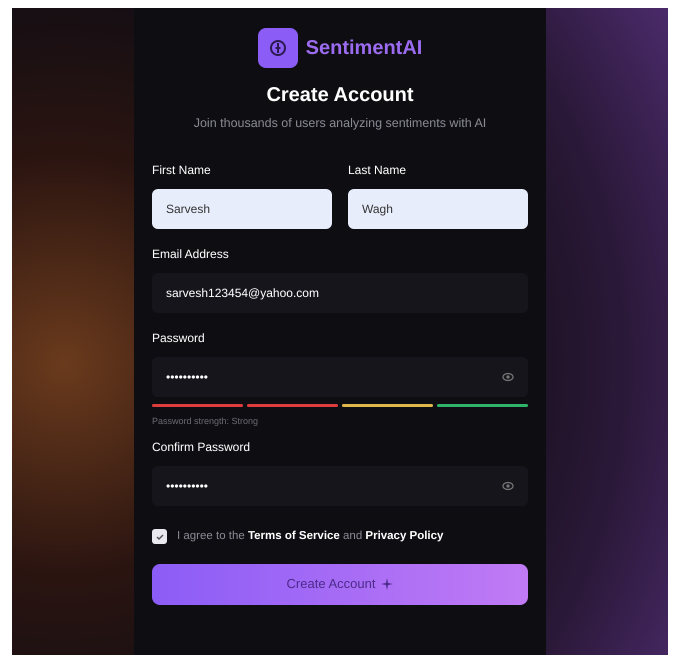 Image resolution: width=680 pixels, height=655 pixels. I want to click on field-label: Email Address, so click(191, 254).